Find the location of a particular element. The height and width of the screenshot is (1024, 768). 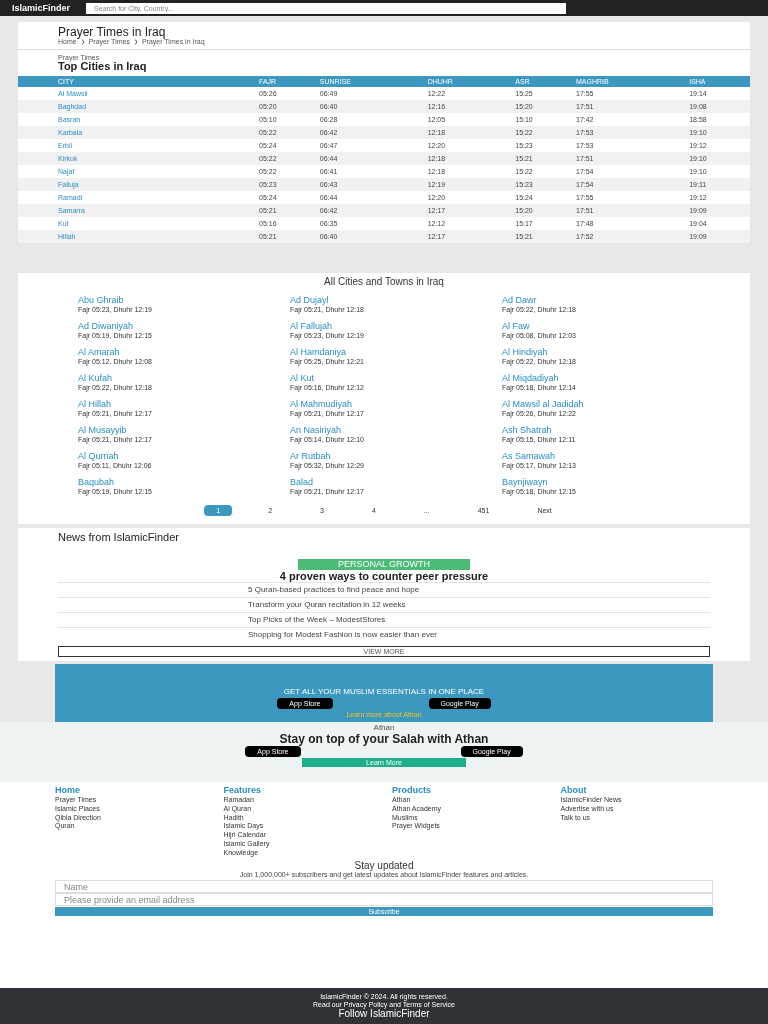

city-link: Al Hamdaniya is located at coordinates (384, 353).